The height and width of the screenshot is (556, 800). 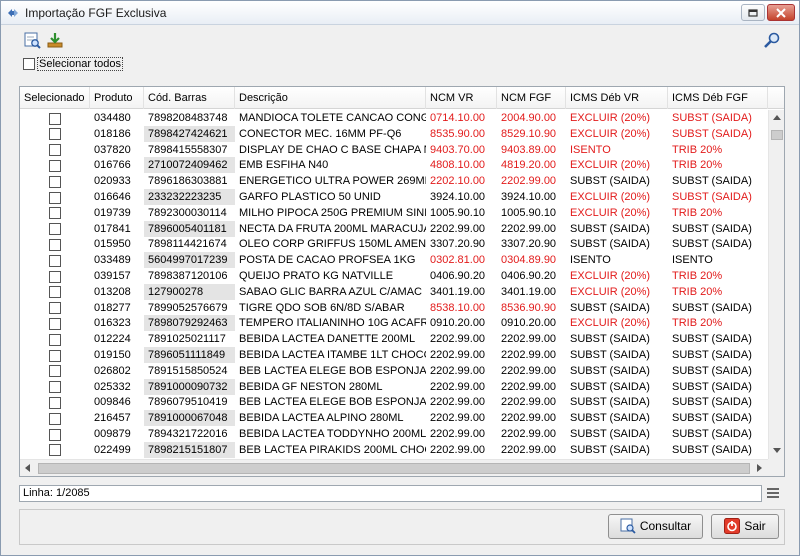 I want to click on power-icon, so click(x=732, y=525).